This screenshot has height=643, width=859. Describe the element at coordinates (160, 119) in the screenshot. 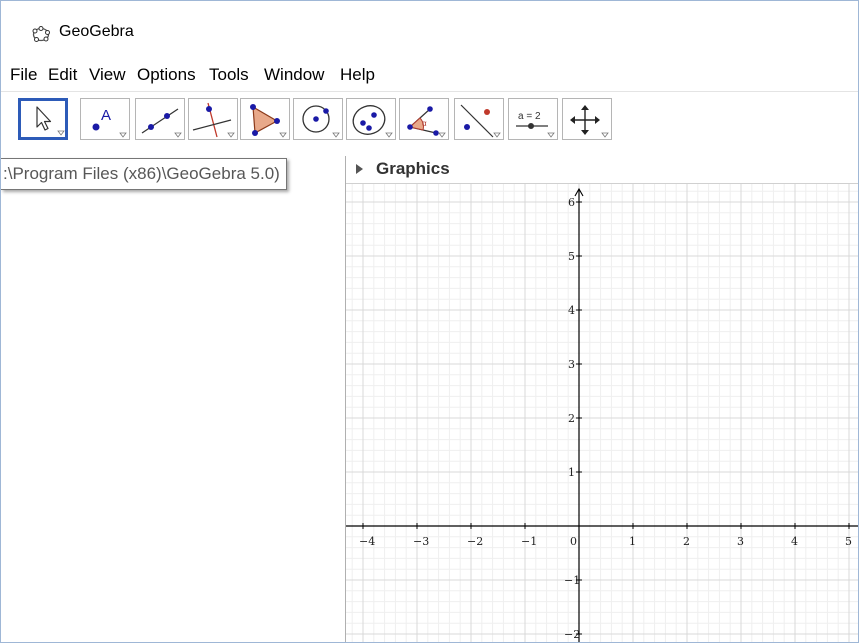

I see `tool-line-button` at that location.